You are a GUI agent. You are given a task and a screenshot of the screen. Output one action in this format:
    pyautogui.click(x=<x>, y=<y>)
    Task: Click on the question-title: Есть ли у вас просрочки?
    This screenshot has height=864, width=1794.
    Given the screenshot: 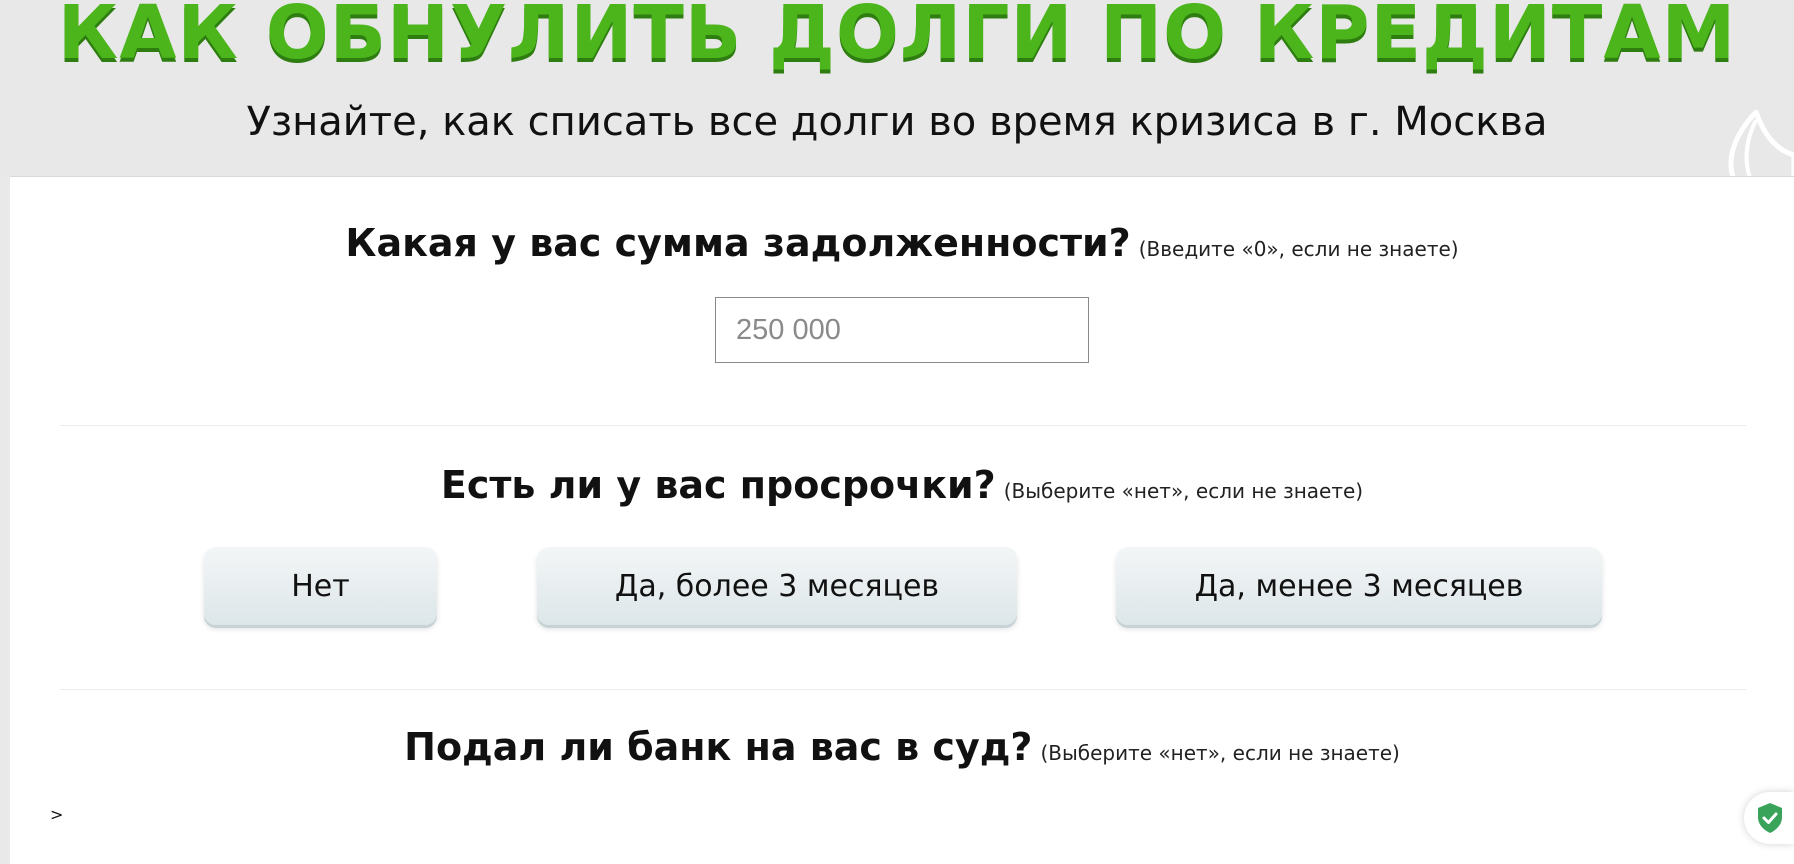 What is the action you would take?
    pyautogui.click(x=718, y=485)
    